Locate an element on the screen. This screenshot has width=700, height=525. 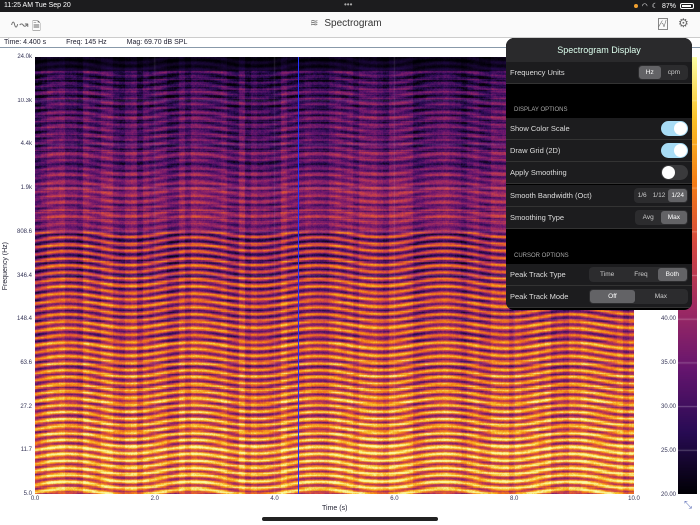
readout-freq: Freq: 145 Hz is located at coordinates (86, 42).